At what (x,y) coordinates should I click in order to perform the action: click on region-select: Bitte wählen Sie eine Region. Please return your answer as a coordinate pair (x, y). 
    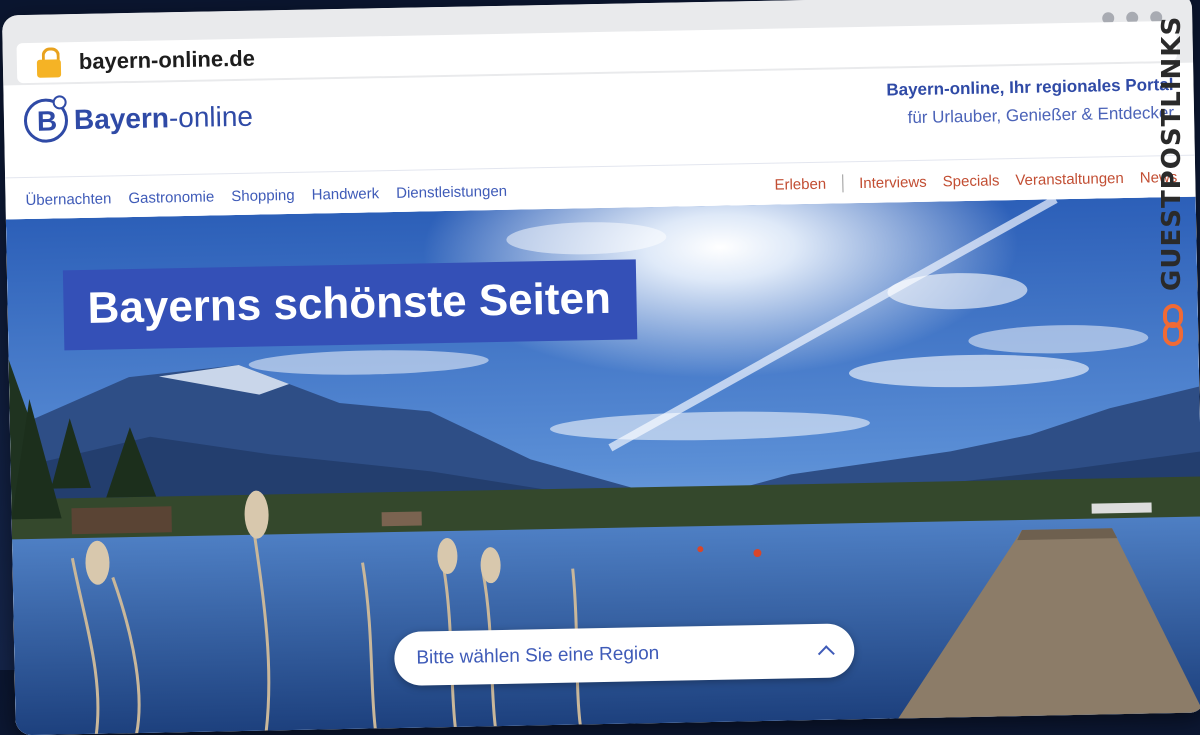
    Looking at the image, I should click on (624, 655).